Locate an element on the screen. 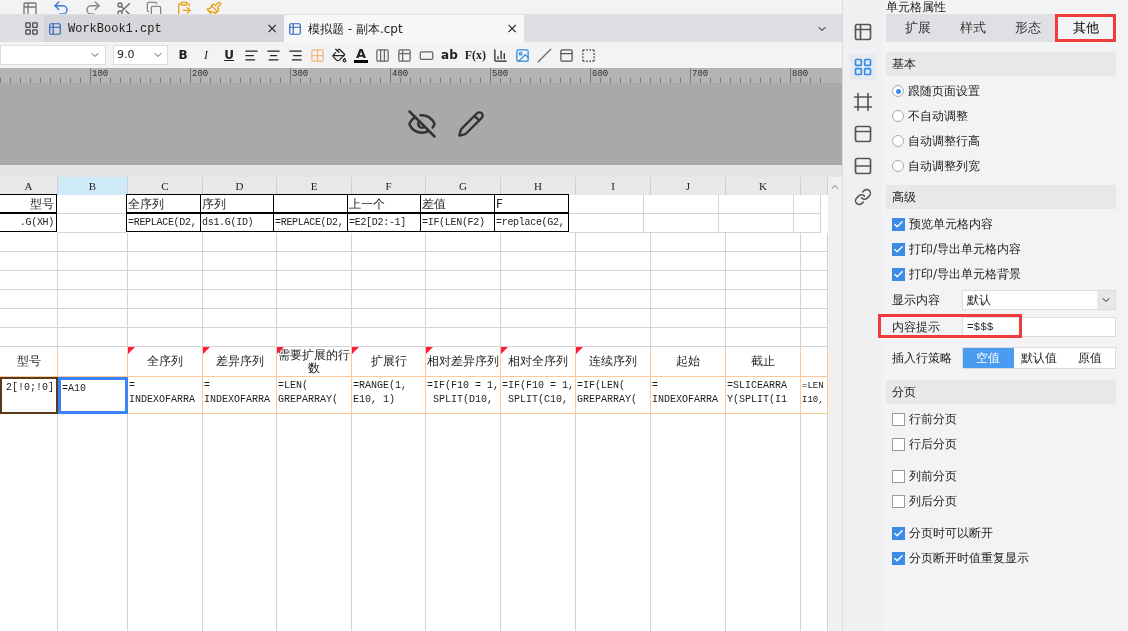 The image size is (1128, 631). table-cell: =IF(F10 = 1, SPLIT(D10, is located at coordinates (463, 395).